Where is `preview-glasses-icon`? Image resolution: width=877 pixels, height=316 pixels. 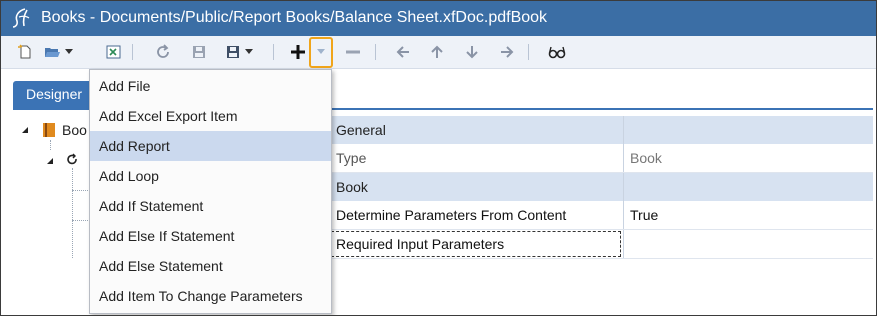
preview-glasses-icon is located at coordinates (557, 52).